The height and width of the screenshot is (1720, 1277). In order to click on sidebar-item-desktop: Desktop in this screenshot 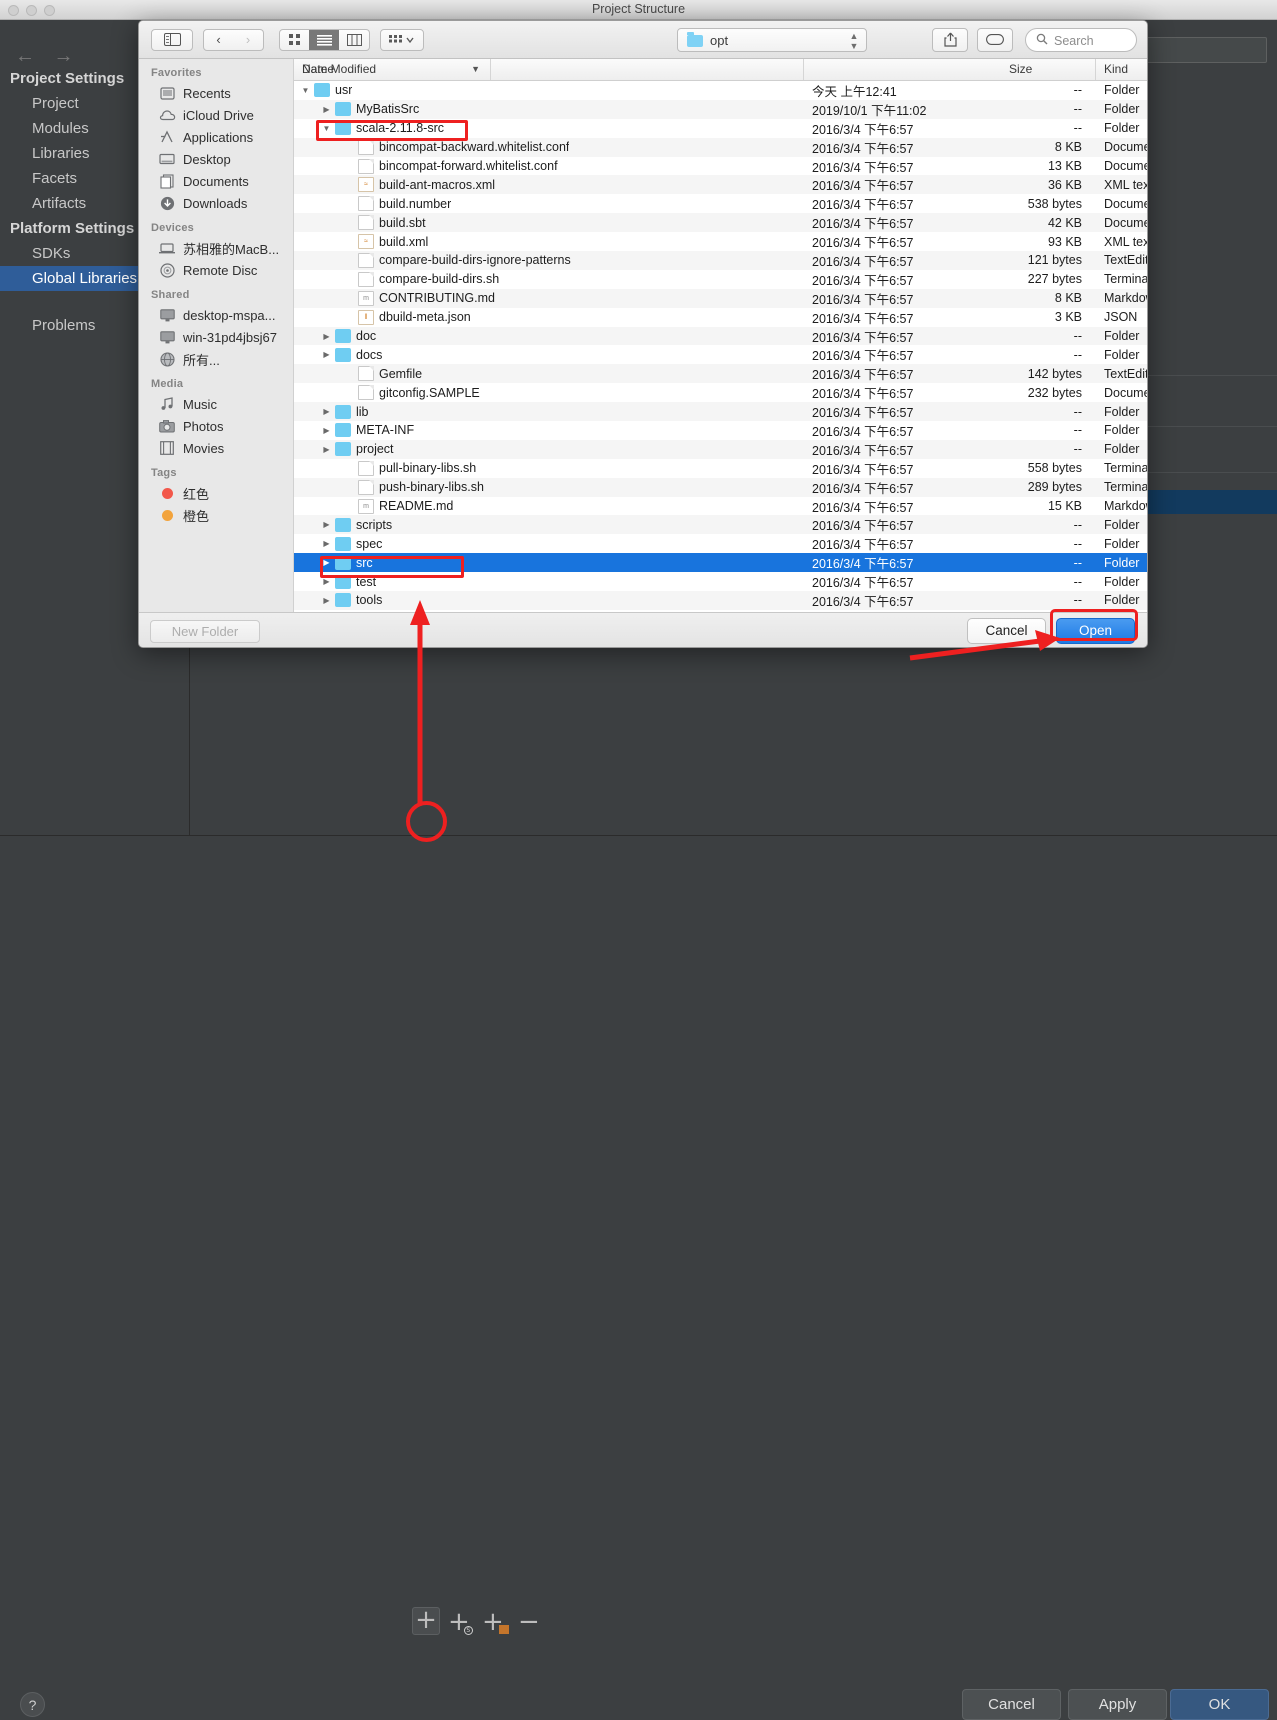, I will do `click(216, 159)`.